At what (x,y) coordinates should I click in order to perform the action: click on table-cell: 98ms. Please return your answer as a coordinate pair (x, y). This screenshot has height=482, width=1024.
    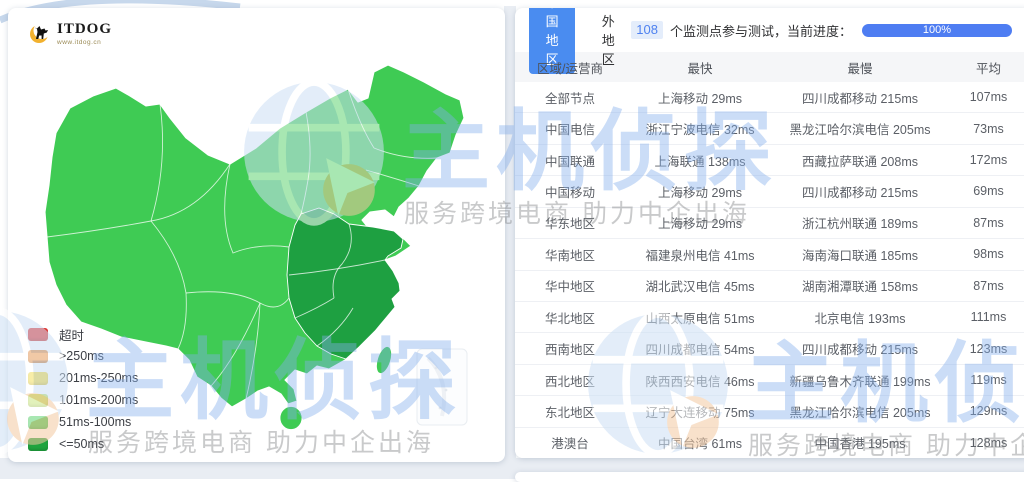
    Looking at the image, I should click on (988, 254).